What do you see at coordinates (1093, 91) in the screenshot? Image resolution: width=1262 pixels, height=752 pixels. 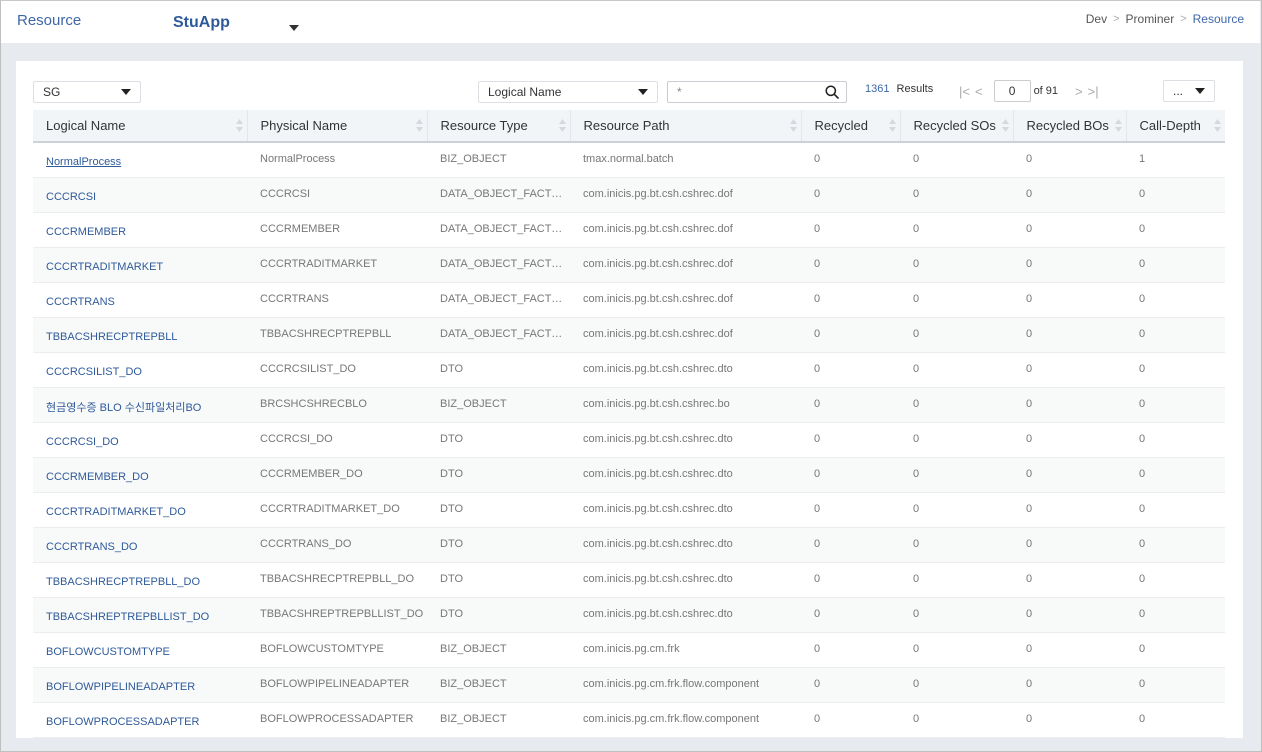 I see `last-page-icon: >|` at bounding box center [1093, 91].